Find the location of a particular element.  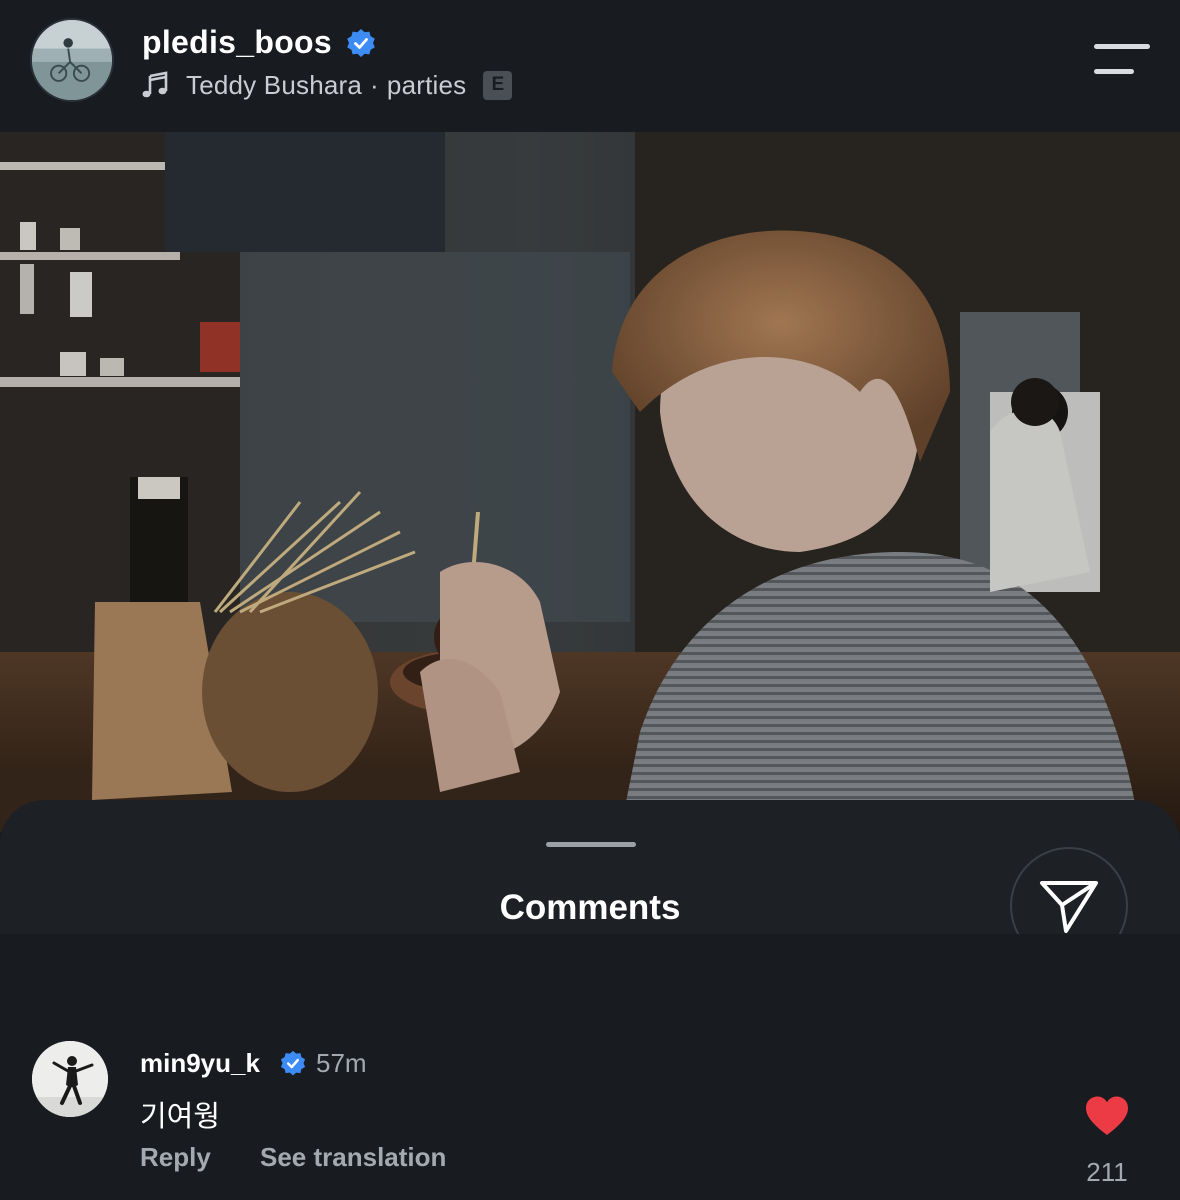

sheet-grabber is located at coordinates (591, 844).